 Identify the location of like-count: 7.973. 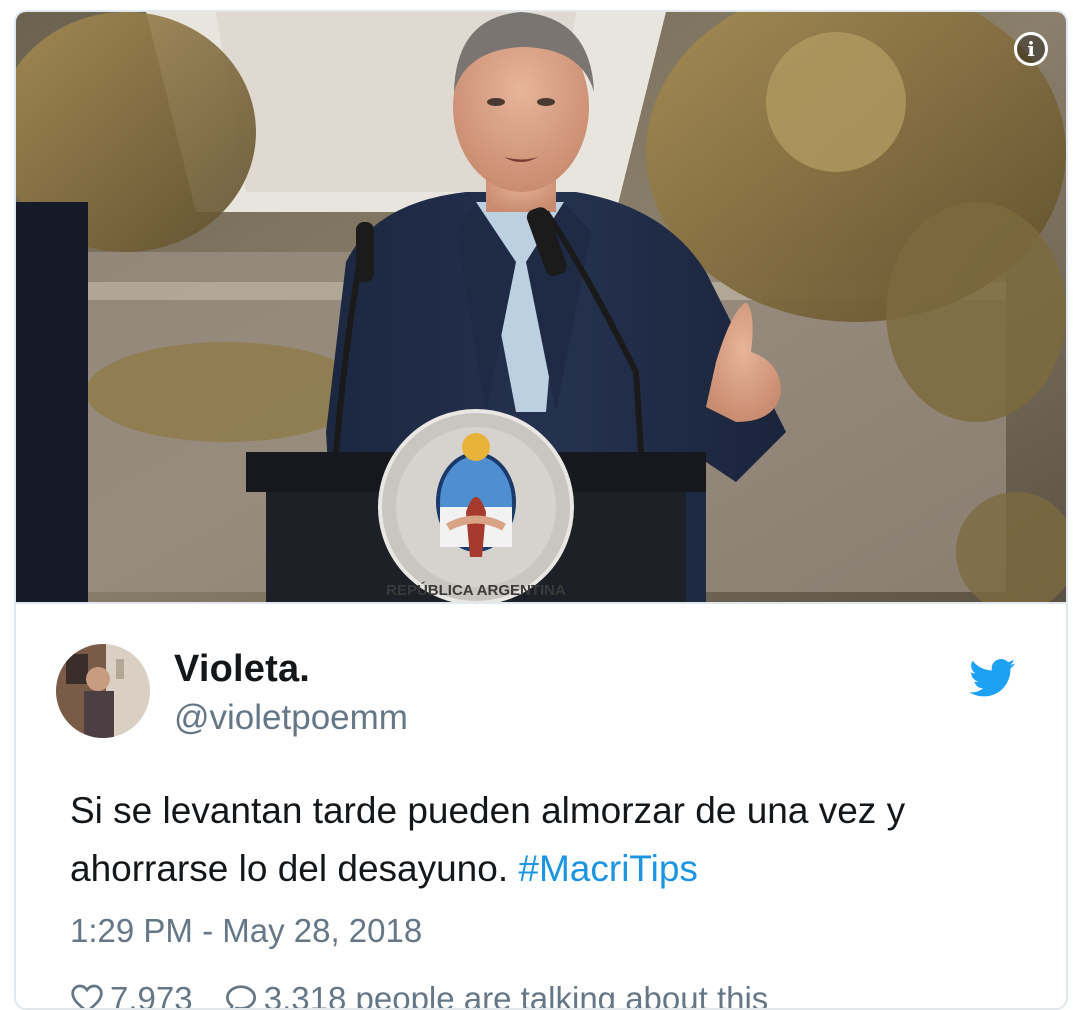
(151, 995).